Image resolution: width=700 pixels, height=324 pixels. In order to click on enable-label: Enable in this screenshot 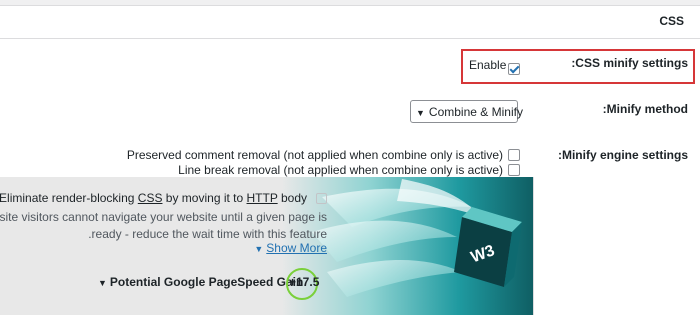, I will do `click(488, 65)`.